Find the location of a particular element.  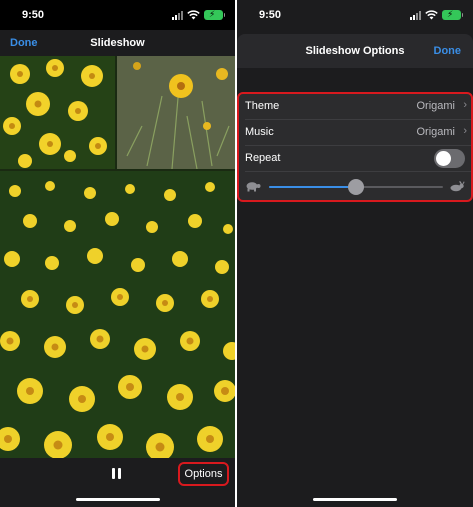

hare-icon is located at coordinates (457, 186).